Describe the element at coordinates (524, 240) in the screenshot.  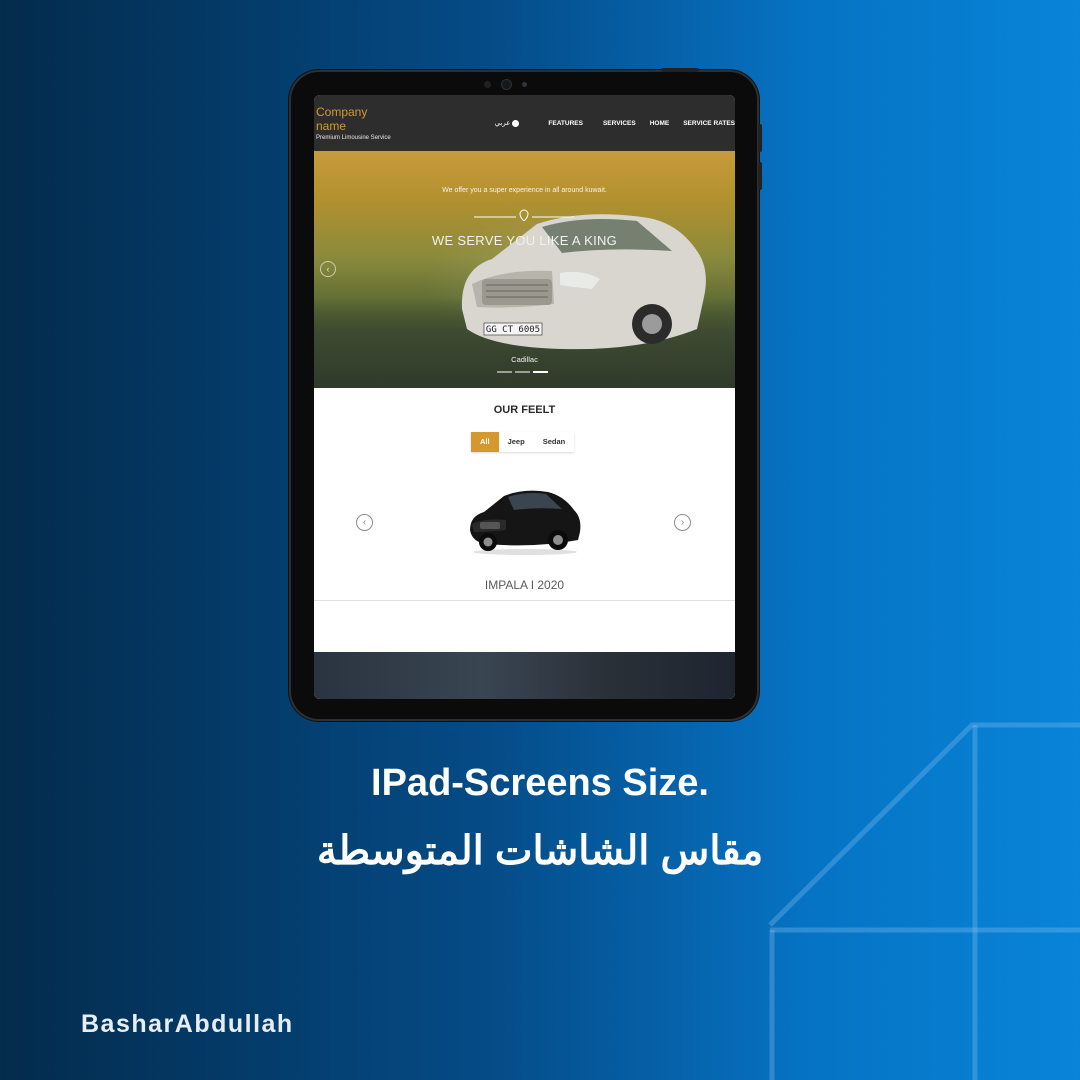
I see `hero-title: WE SERVE YOU LIKE A KING` at that location.